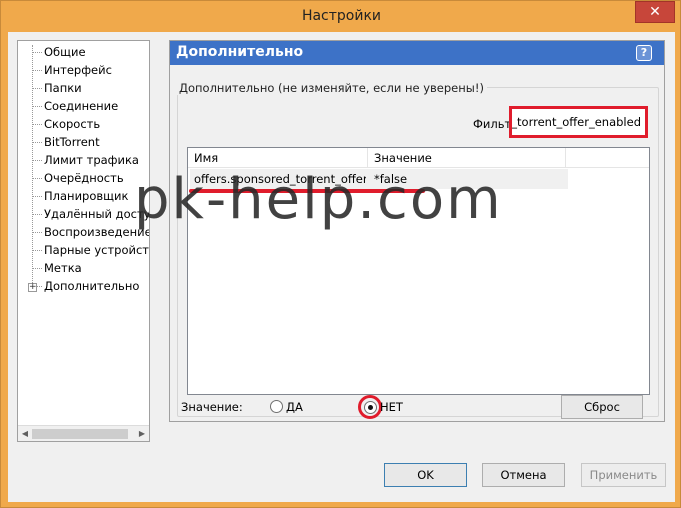 This screenshot has width=681, height=508. Describe the element at coordinates (425, 475) in the screenshot. I see `ok-button: OK` at that location.